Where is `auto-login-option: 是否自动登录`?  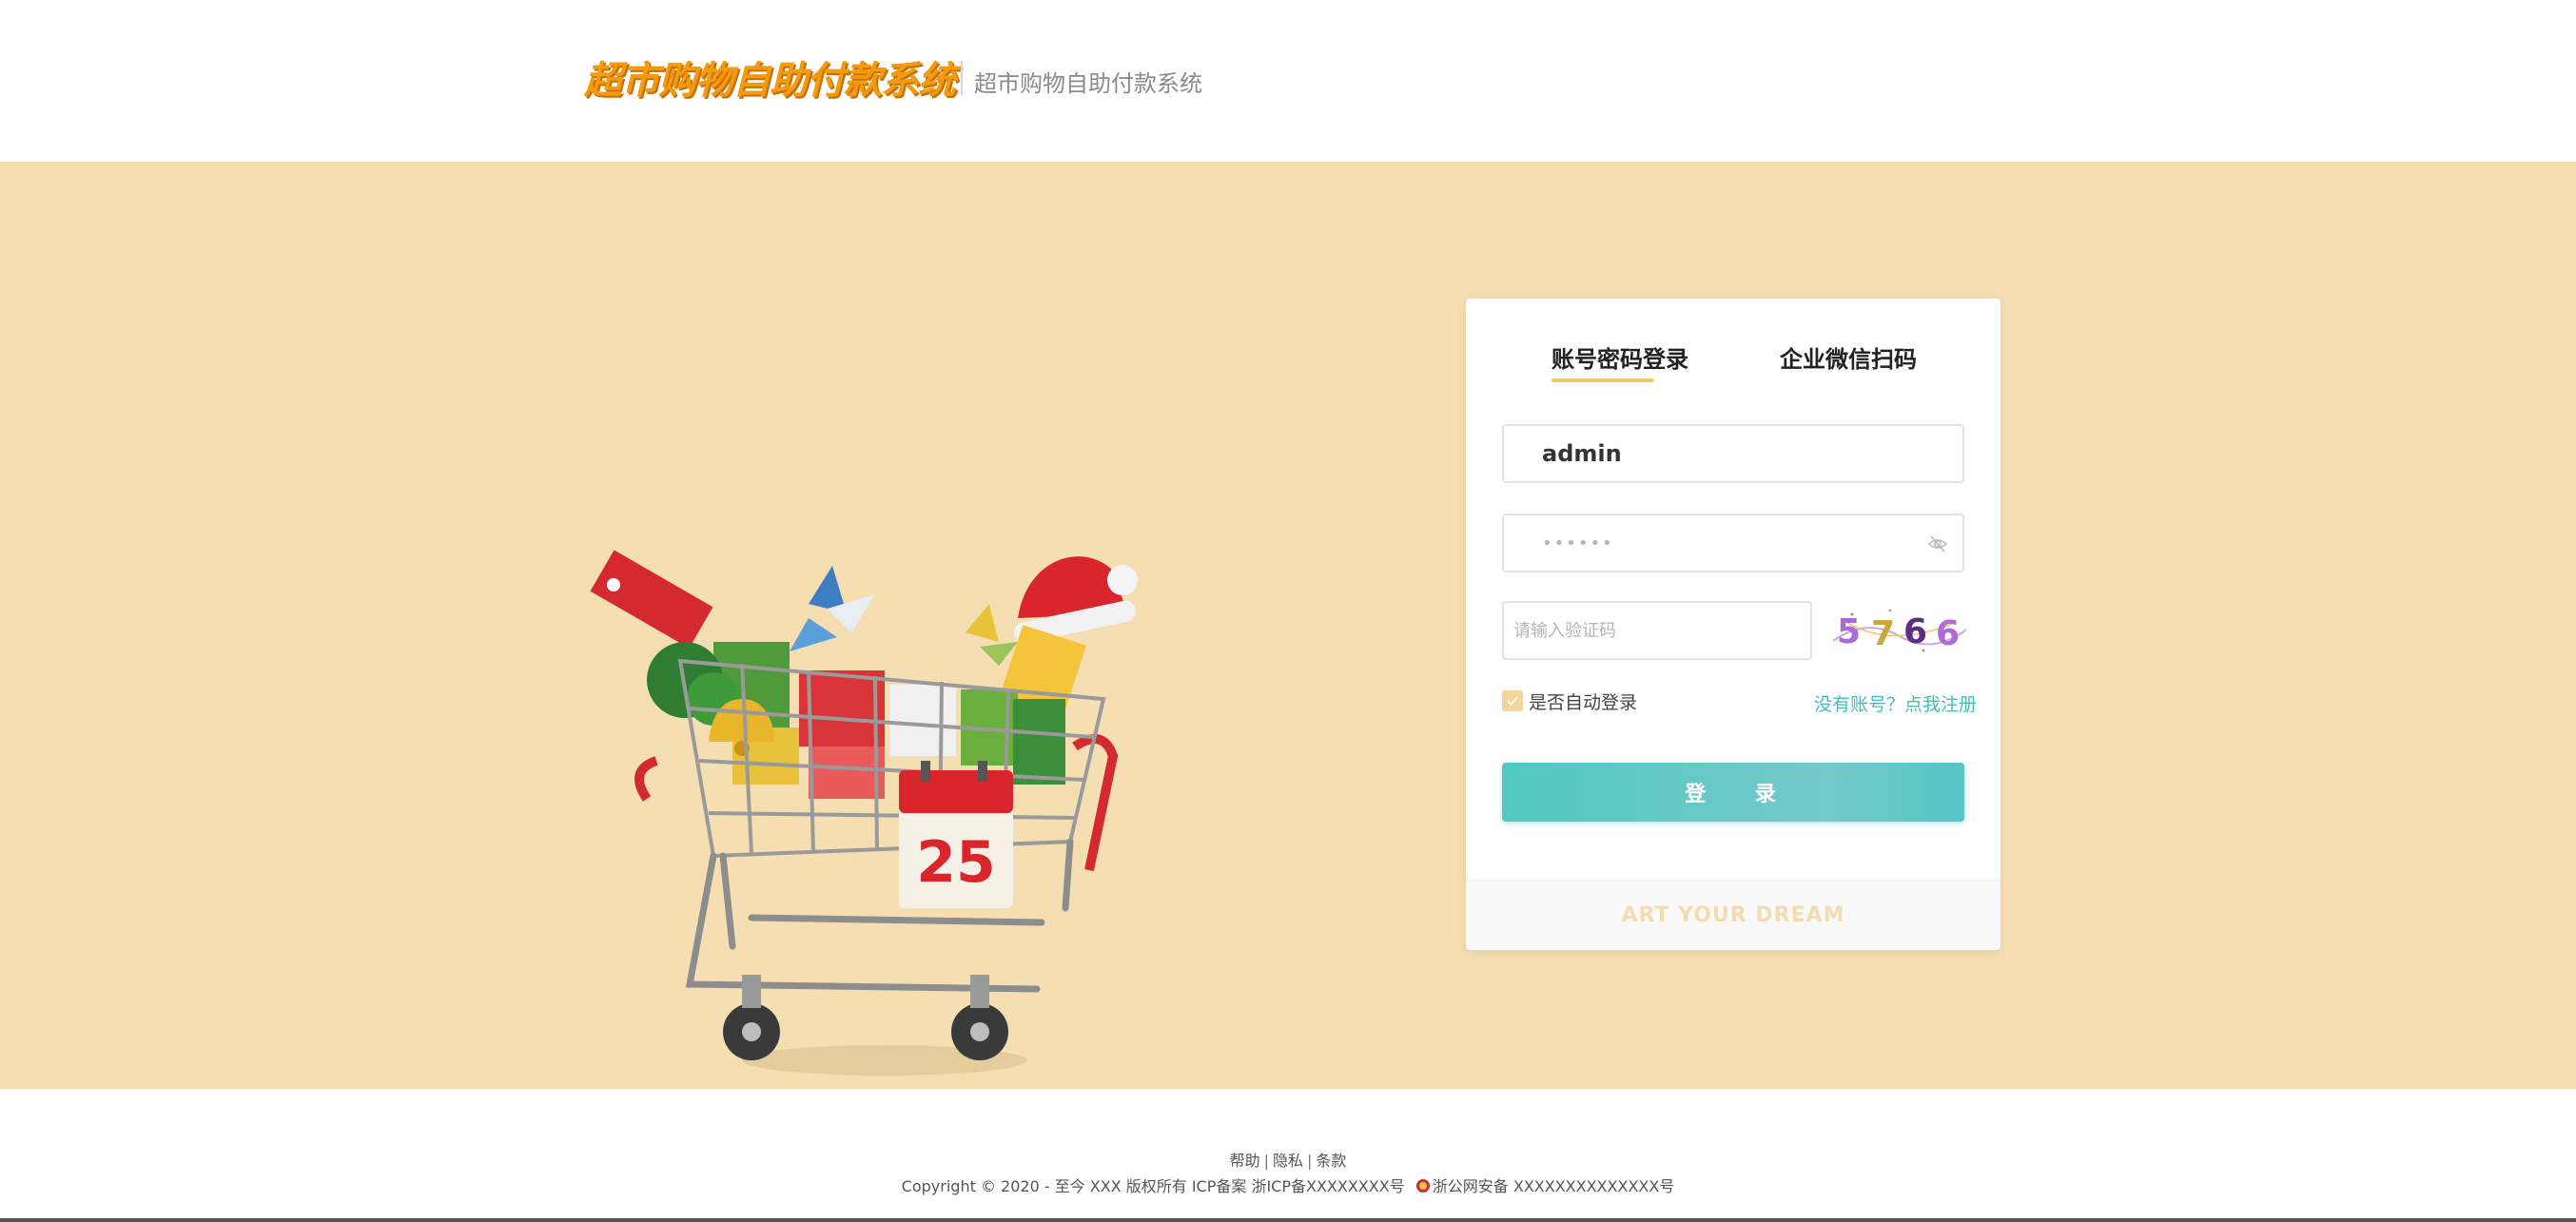 auto-login-option: 是否自动登录 is located at coordinates (1570, 701).